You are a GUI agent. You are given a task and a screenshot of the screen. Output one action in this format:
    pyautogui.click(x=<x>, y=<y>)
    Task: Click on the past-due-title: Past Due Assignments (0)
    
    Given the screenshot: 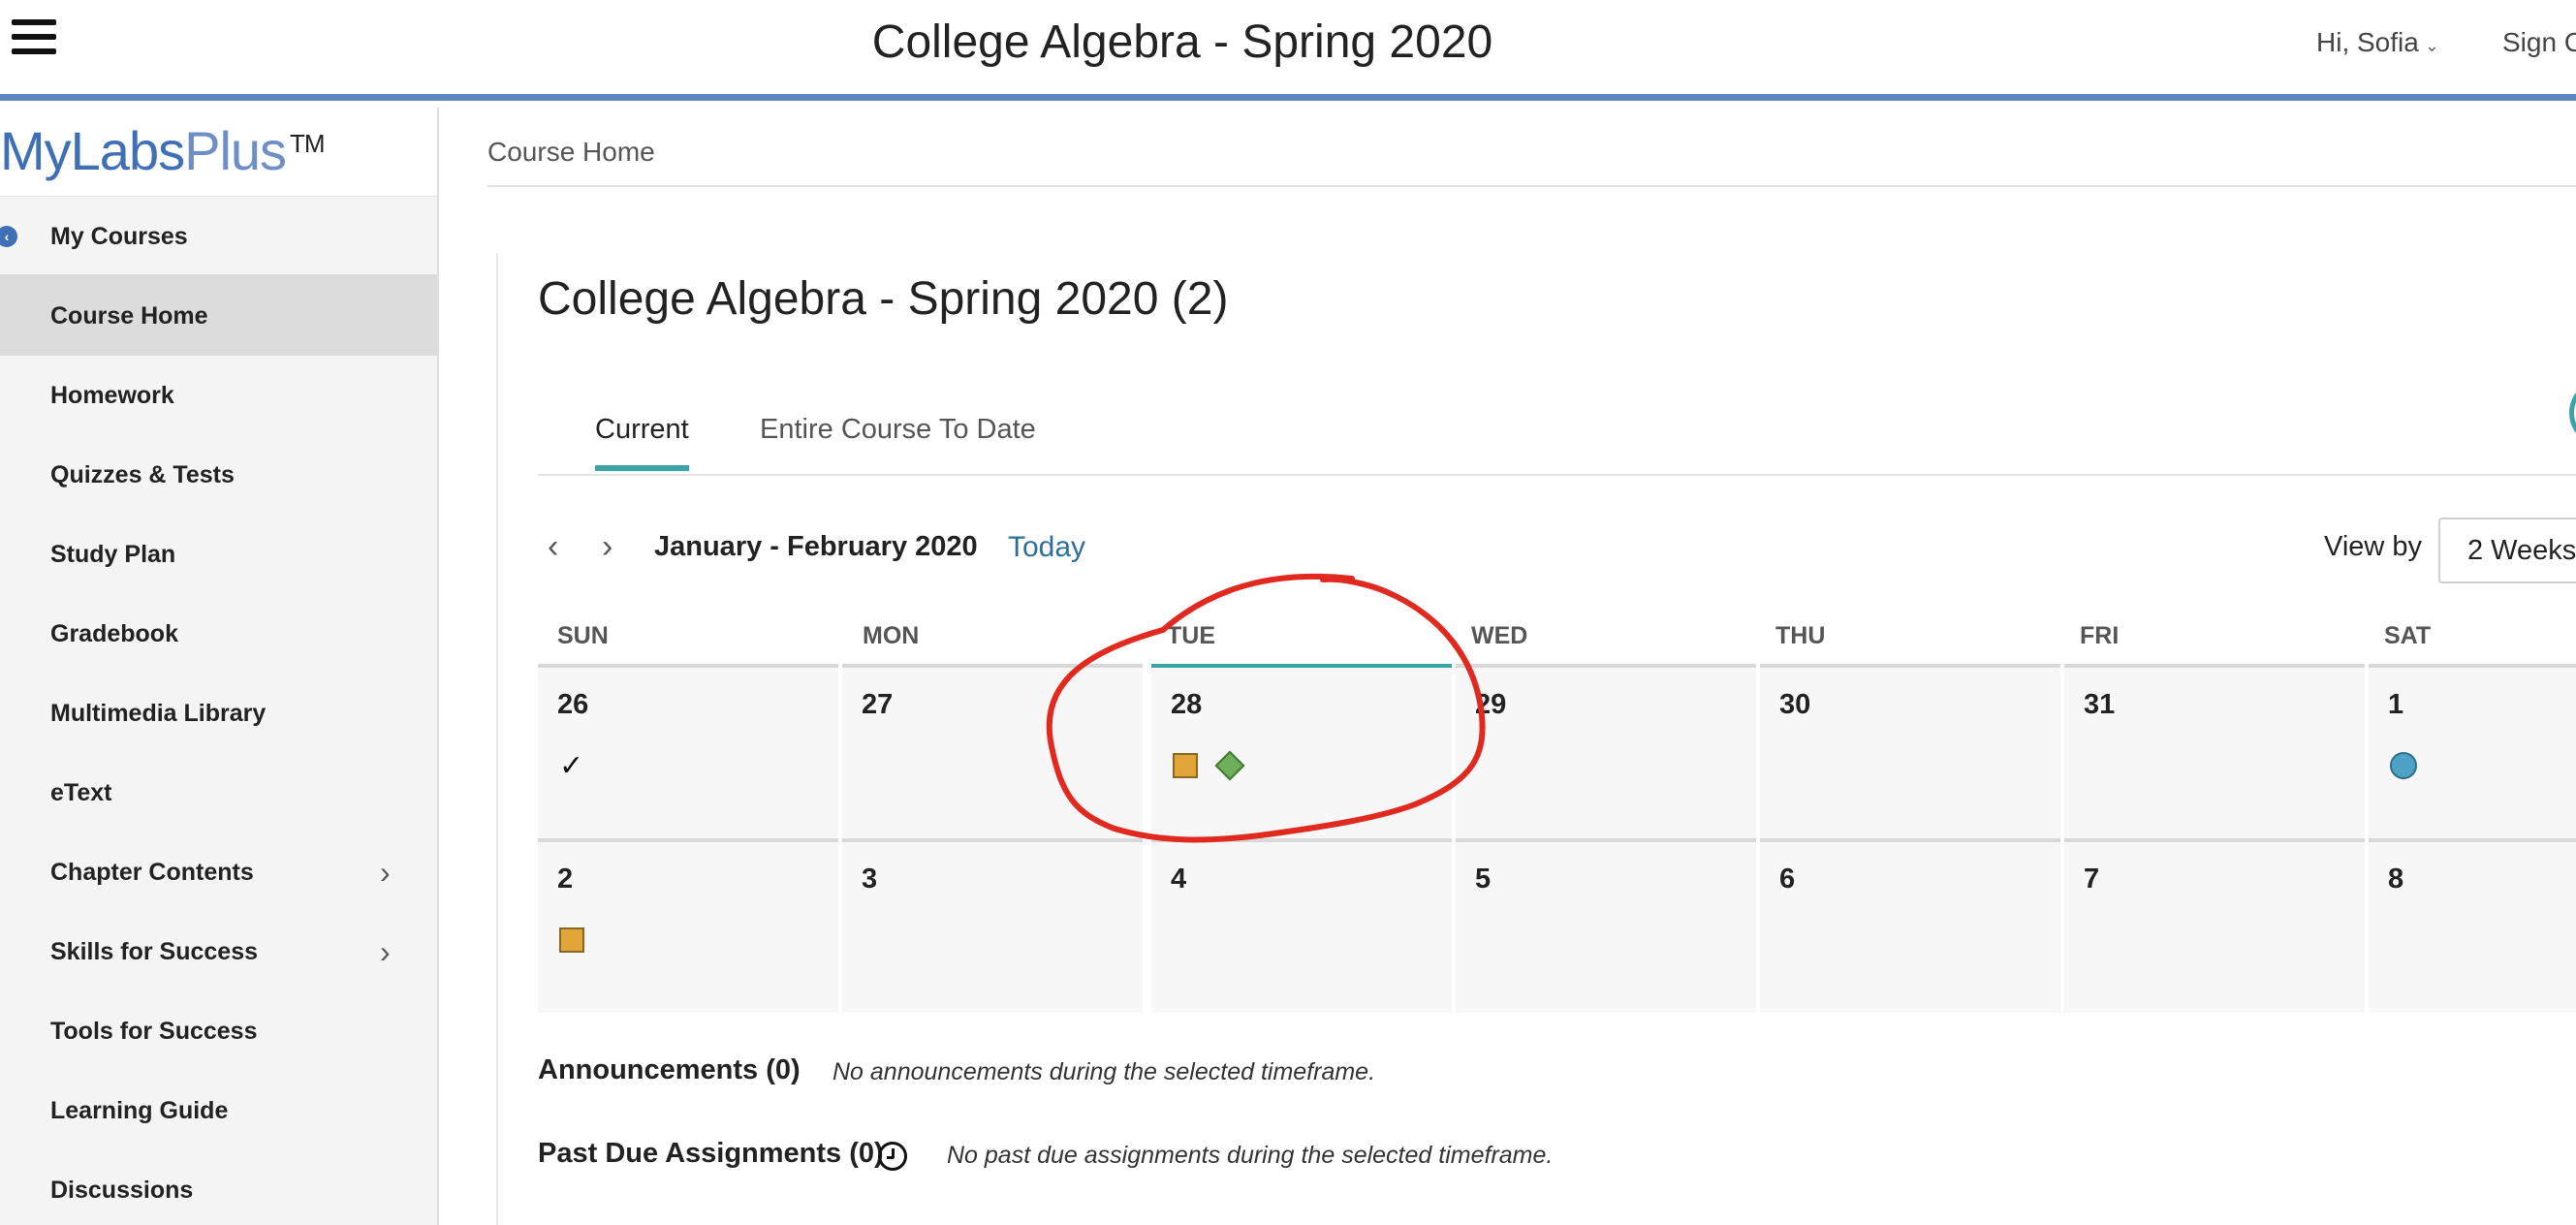 What is the action you would take?
    pyautogui.click(x=711, y=1153)
    